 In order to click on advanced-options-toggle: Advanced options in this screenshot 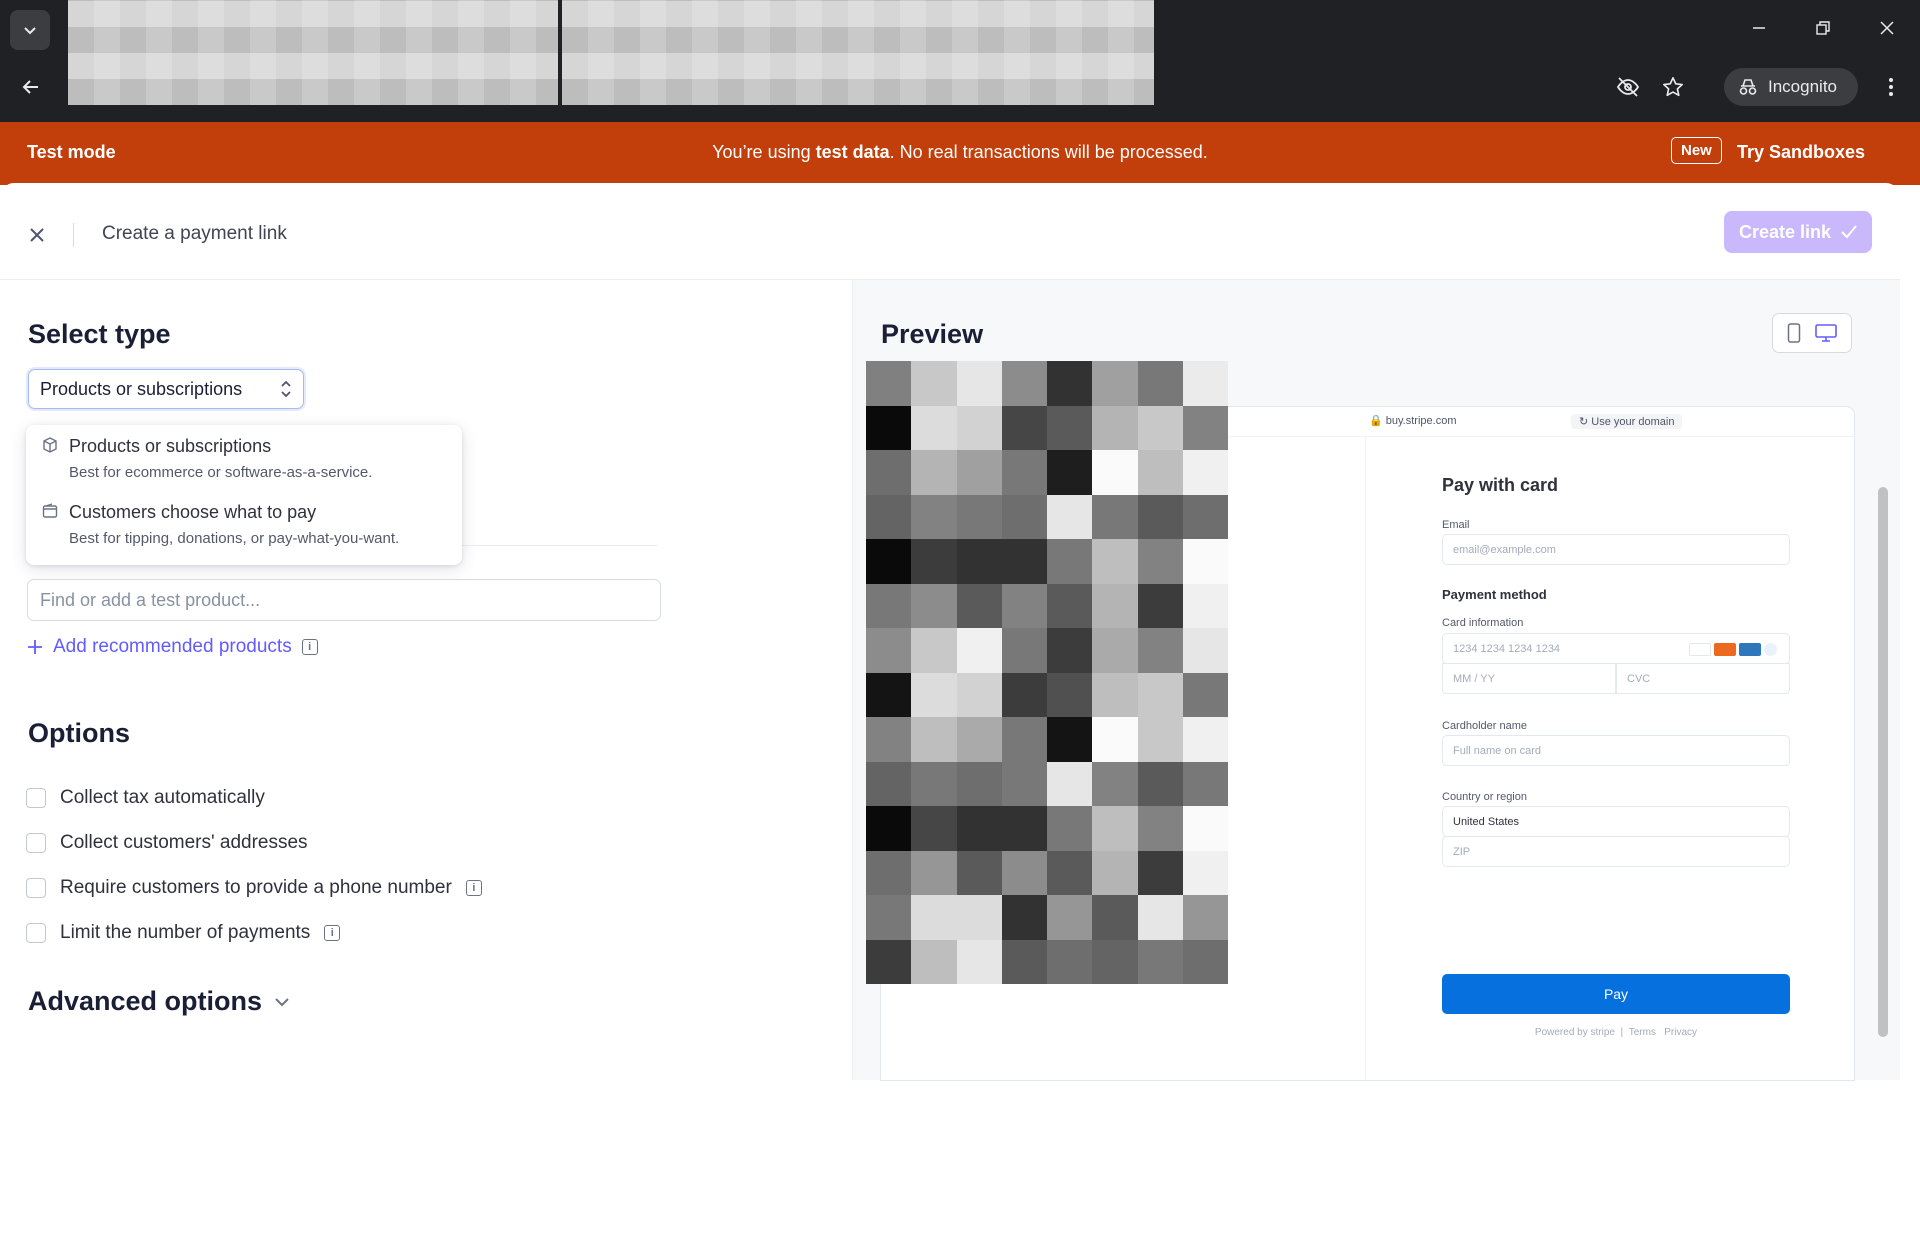, I will do `click(159, 1001)`.